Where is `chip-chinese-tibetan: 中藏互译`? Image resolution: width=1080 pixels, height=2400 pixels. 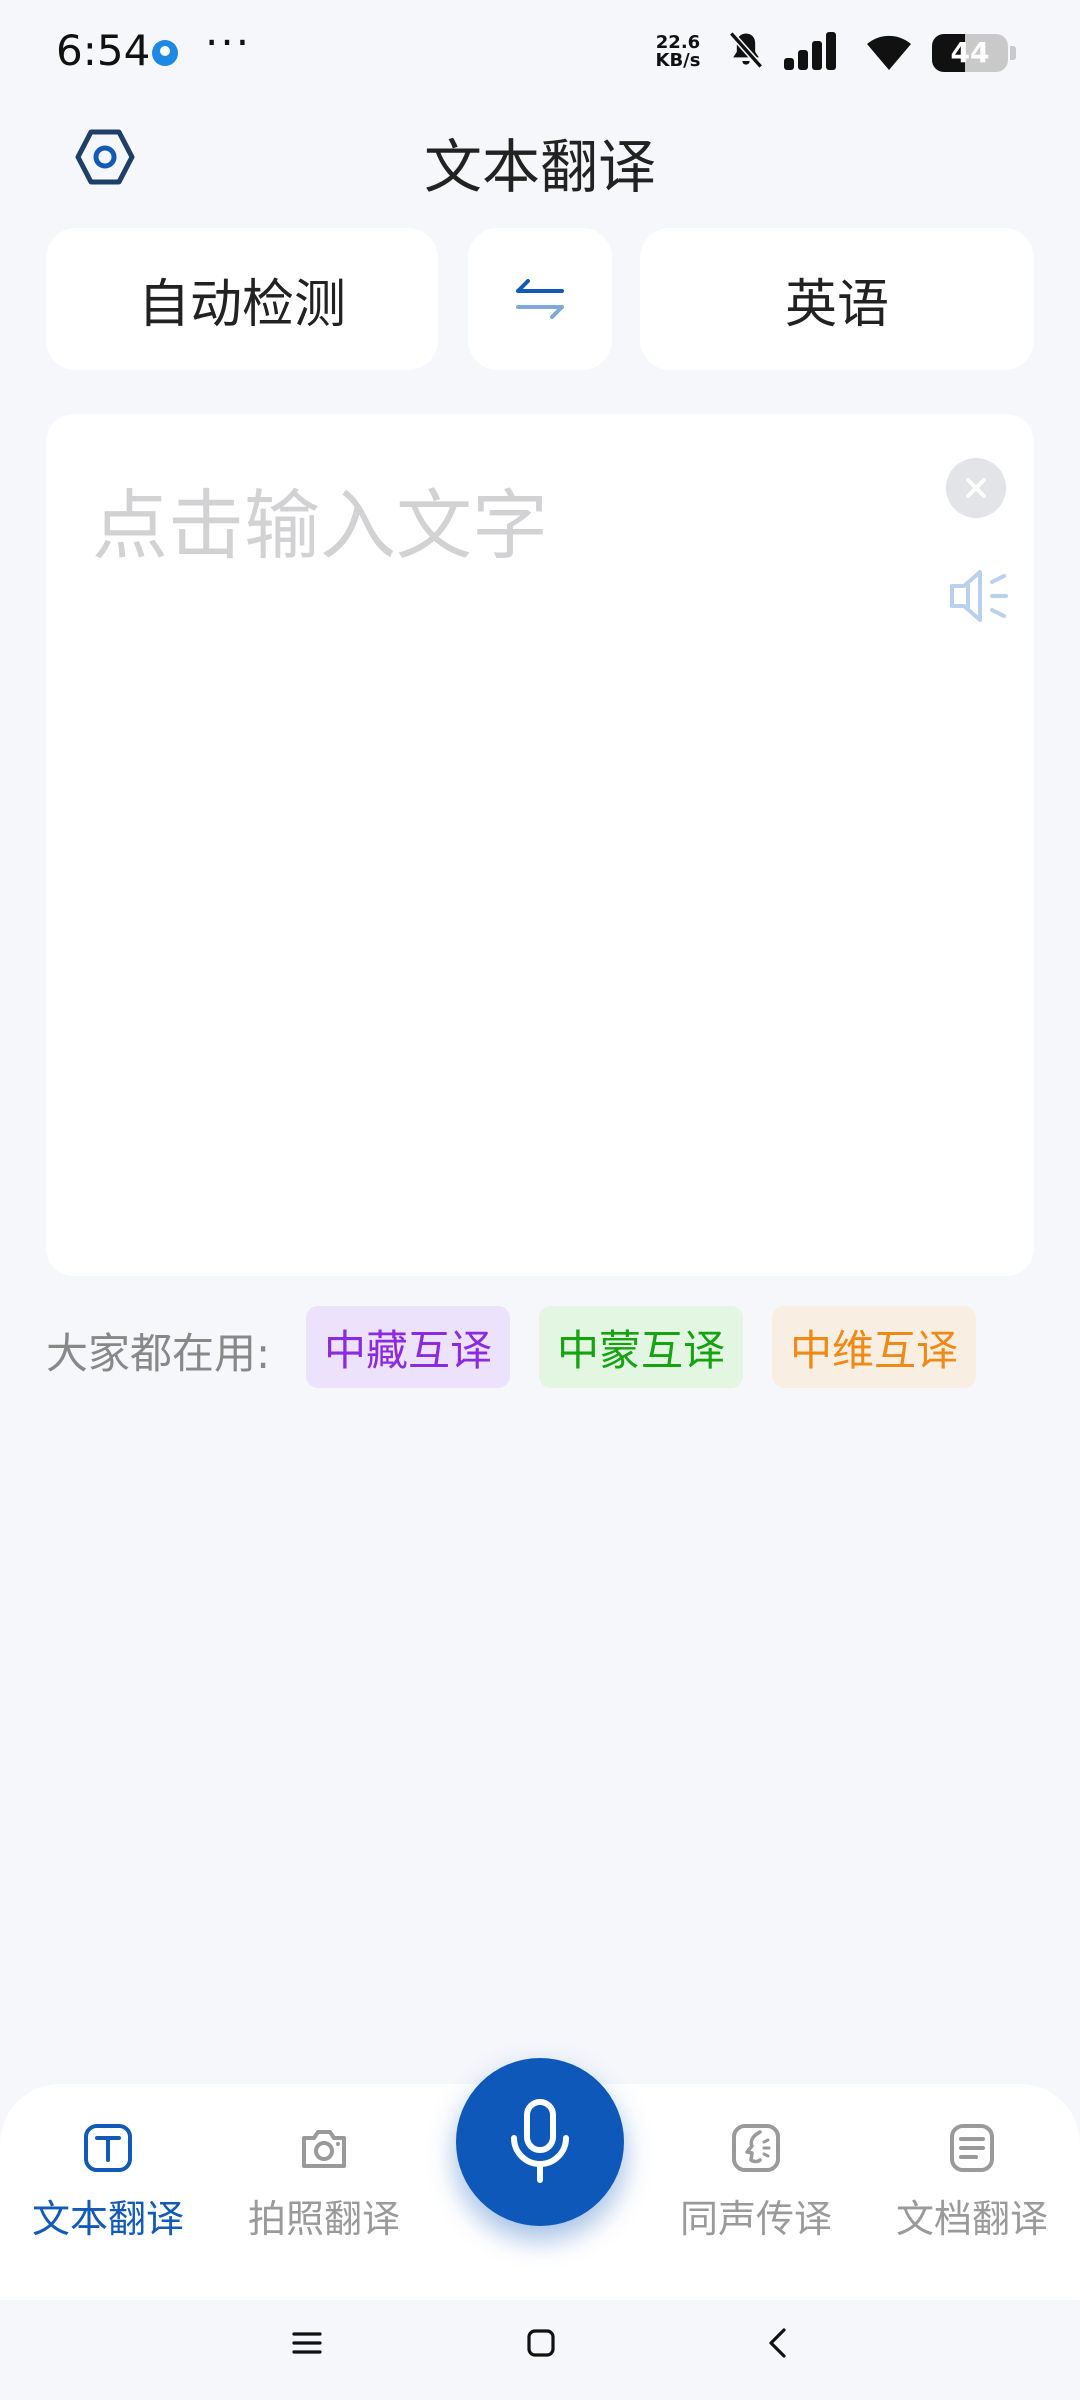 chip-chinese-tibetan: 中藏互译 is located at coordinates (408, 1347).